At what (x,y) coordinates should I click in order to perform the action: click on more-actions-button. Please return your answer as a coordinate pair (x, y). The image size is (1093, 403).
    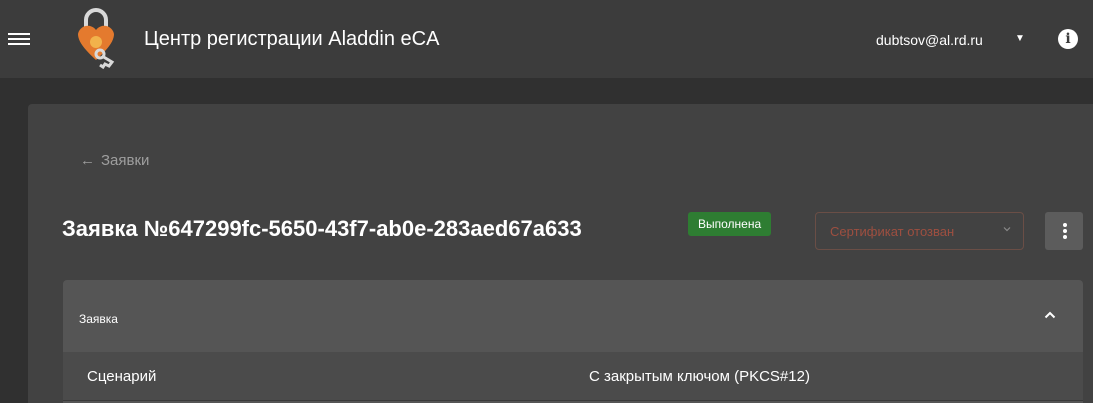
    Looking at the image, I should click on (1064, 231).